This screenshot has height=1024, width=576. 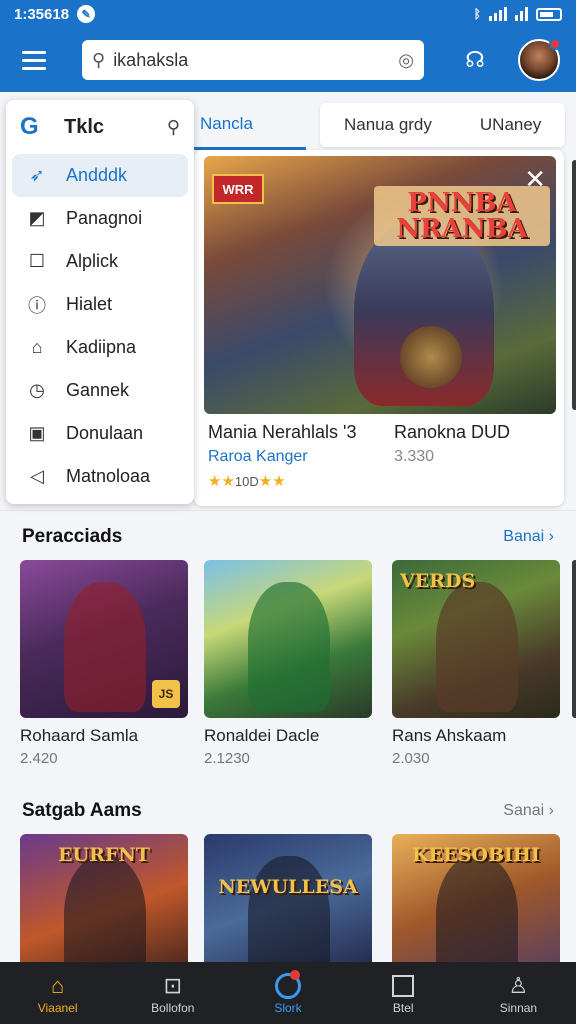 I want to click on drawer-item-label: Kadiipna, so click(x=101, y=347).